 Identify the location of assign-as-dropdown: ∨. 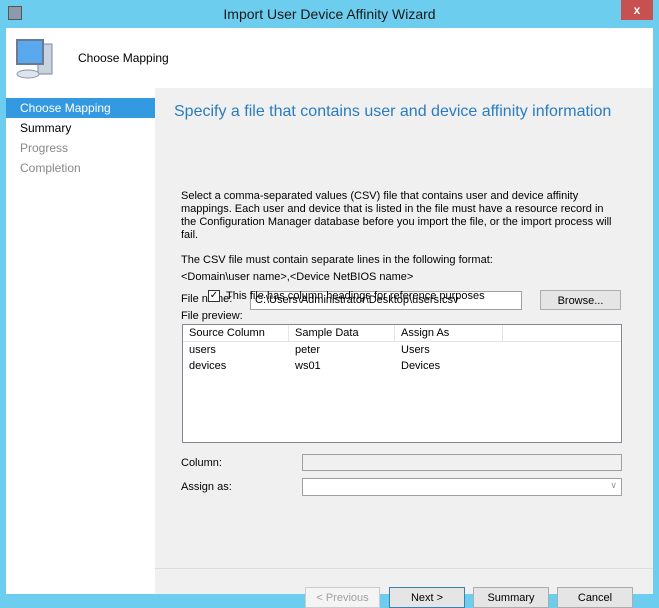
(462, 487).